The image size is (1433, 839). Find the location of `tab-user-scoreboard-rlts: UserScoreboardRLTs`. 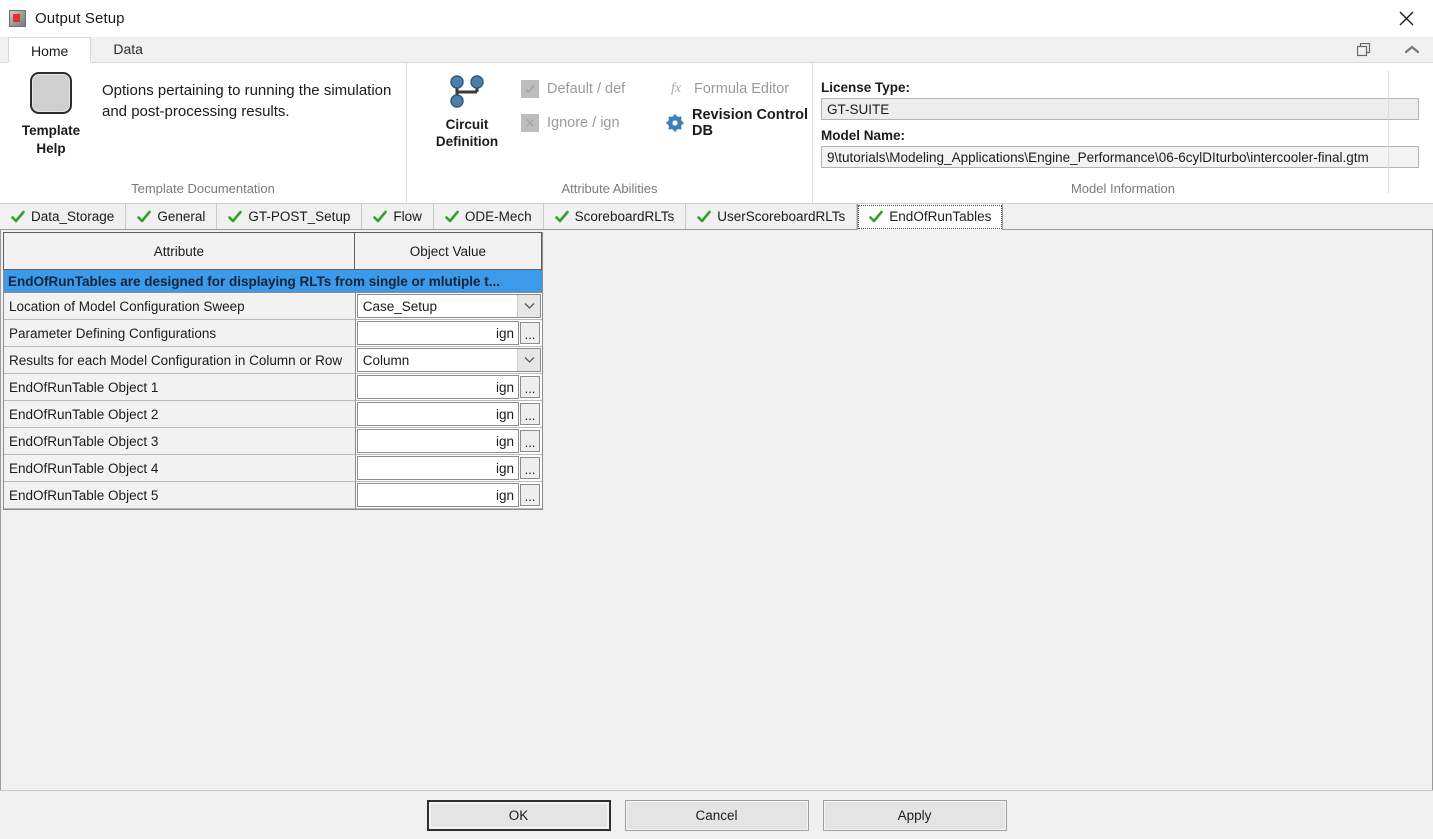

tab-user-scoreboard-rlts: UserScoreboardRLTs is located at coordinates (772, 216).